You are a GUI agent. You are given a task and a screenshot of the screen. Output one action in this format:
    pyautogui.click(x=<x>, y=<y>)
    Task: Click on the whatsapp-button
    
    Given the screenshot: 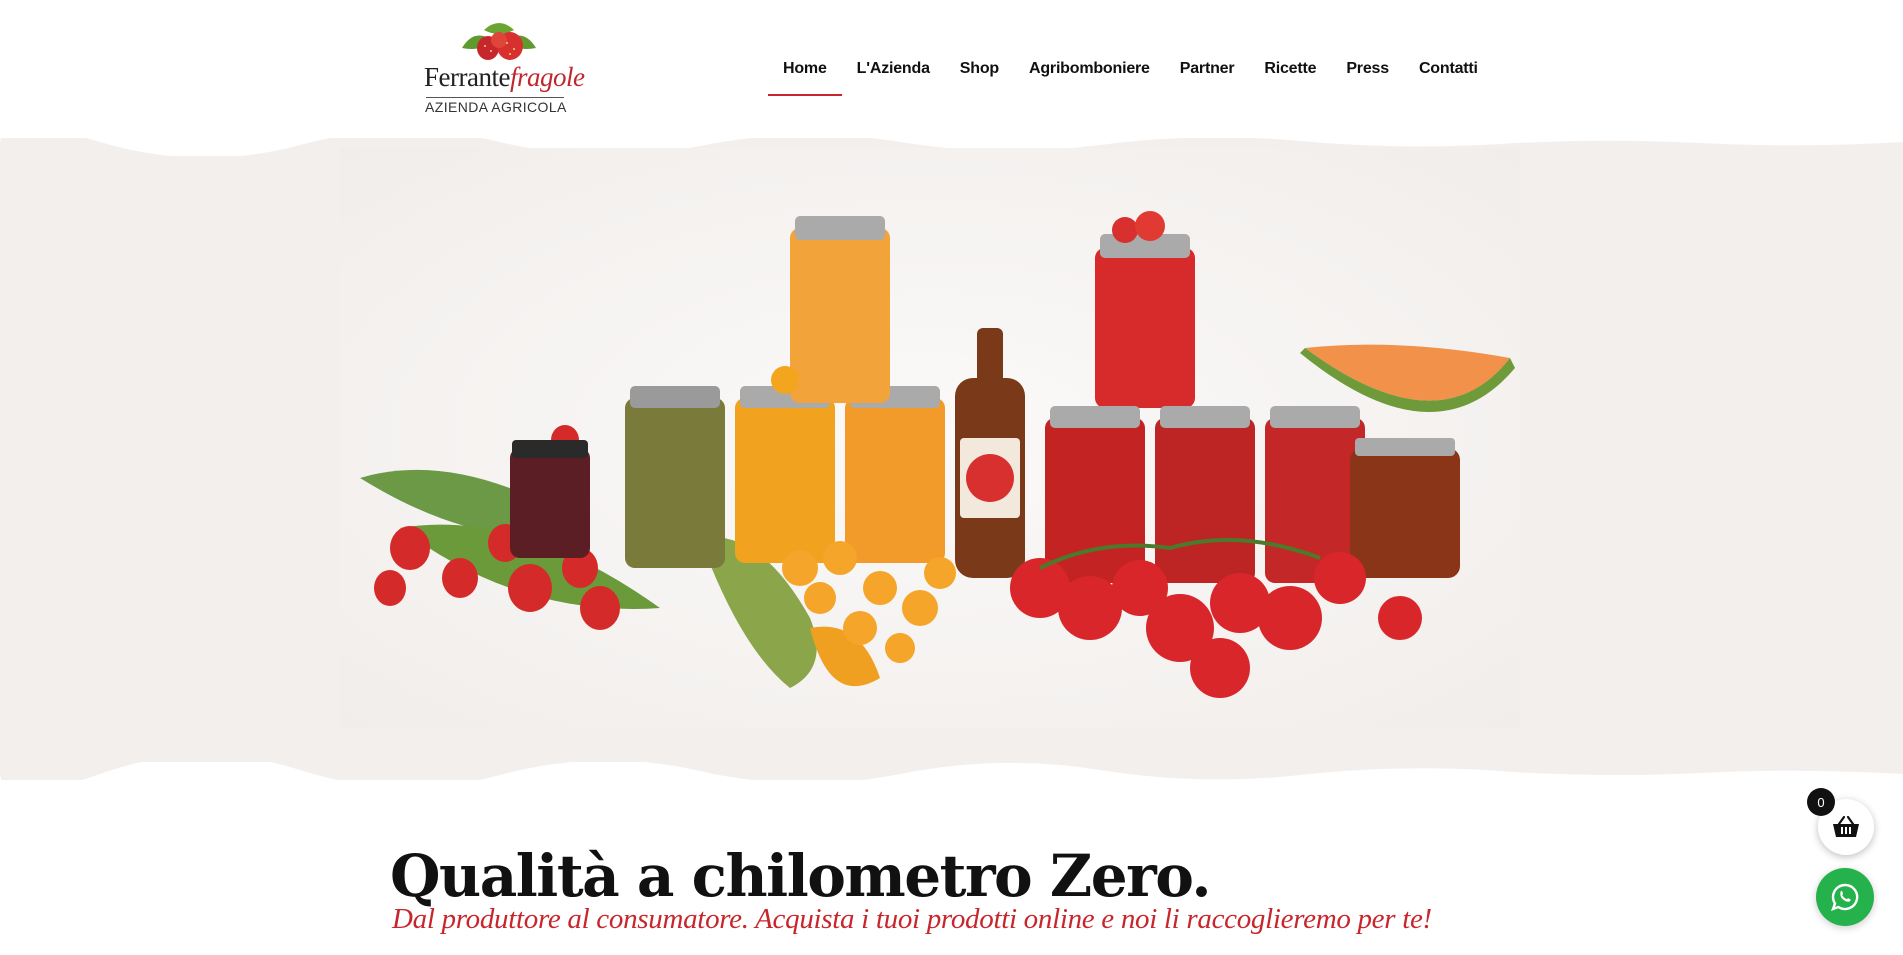 What is the action you would take?
    pyautogui.click(x=1845, y=897)
    